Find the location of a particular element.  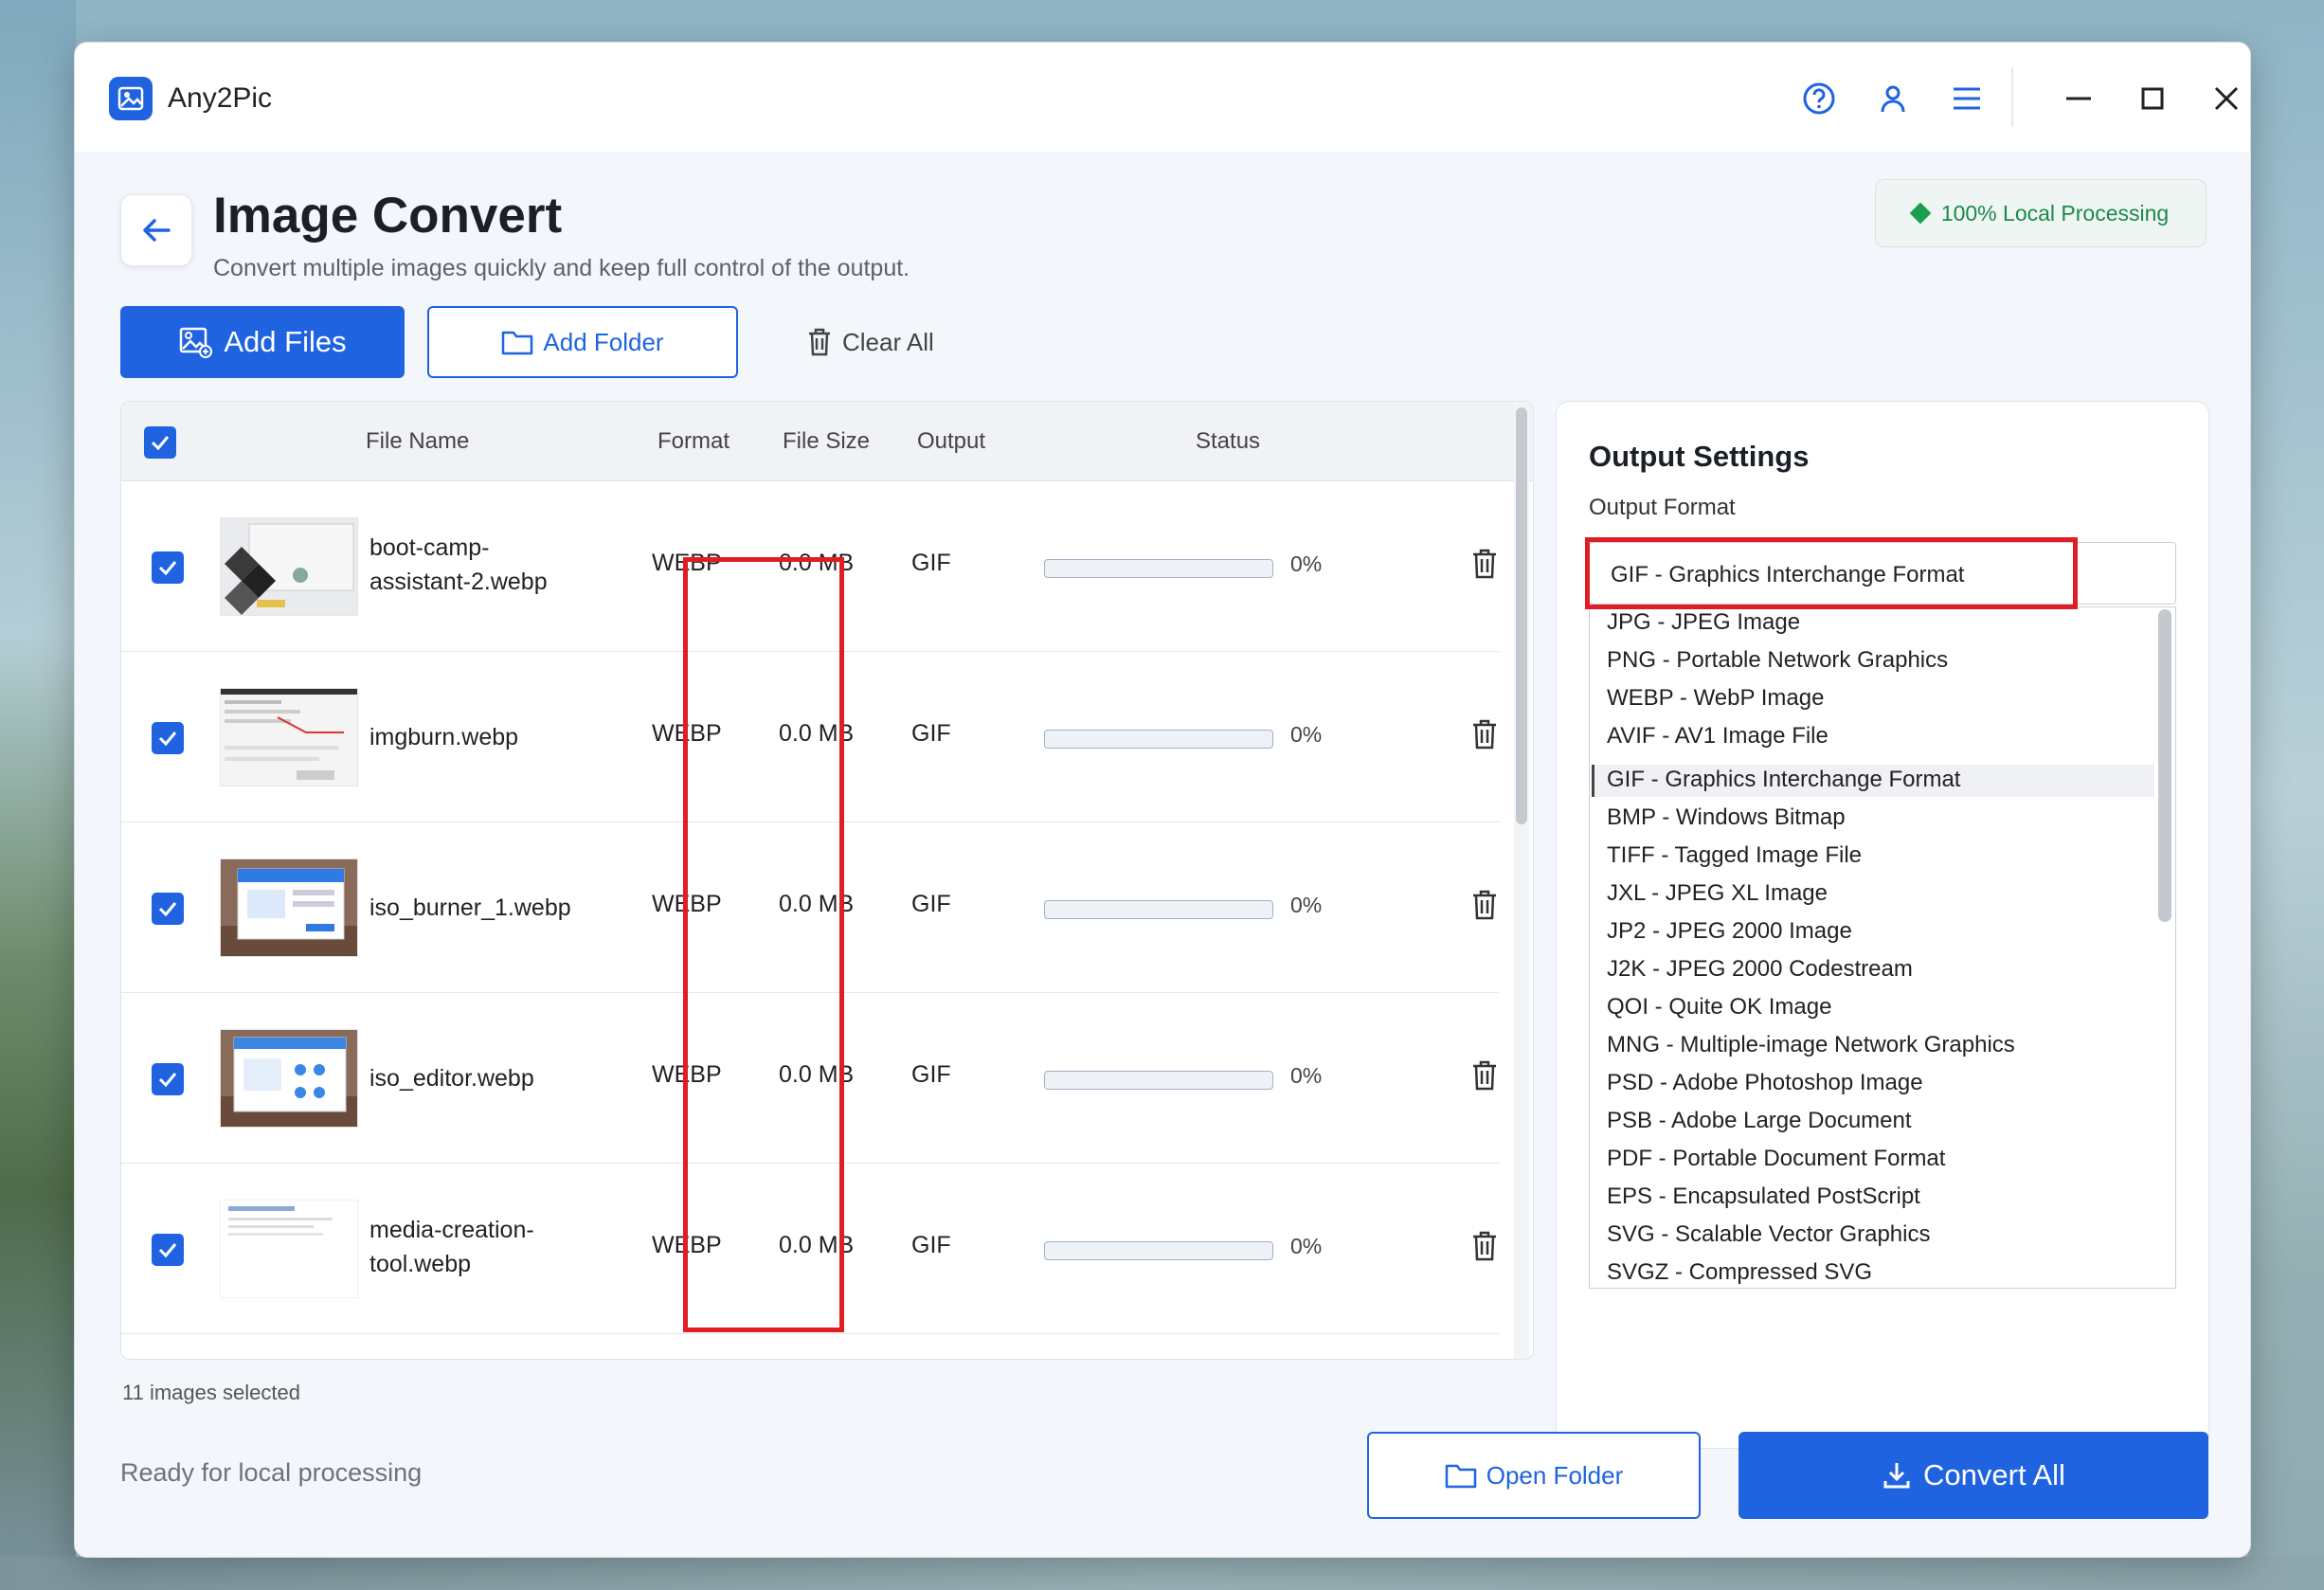

column-output: Output is located at coordinates (951, 441).